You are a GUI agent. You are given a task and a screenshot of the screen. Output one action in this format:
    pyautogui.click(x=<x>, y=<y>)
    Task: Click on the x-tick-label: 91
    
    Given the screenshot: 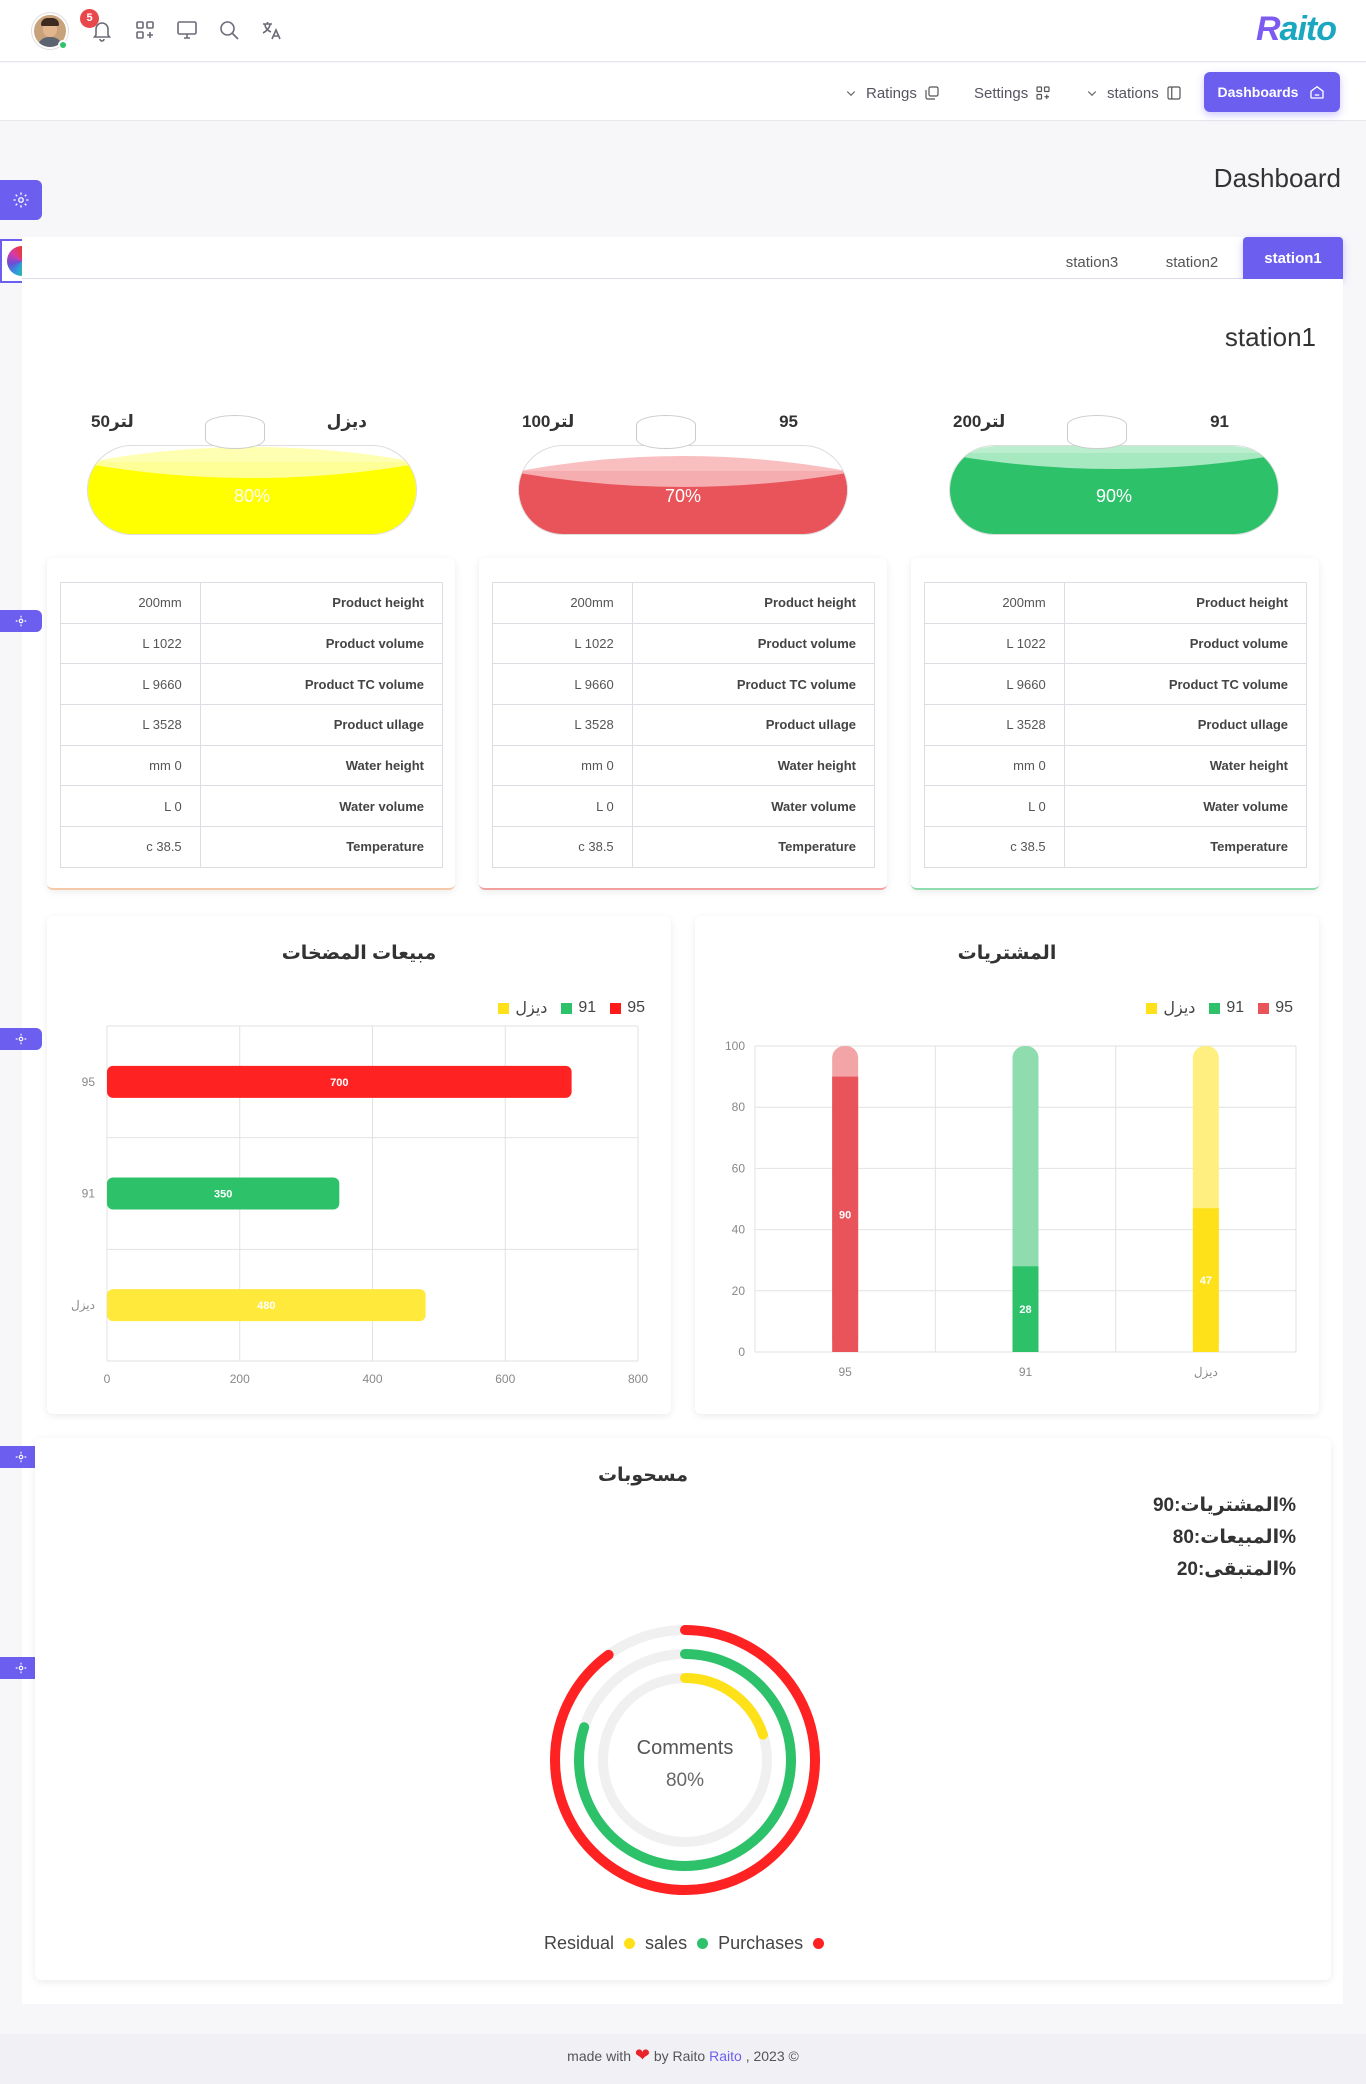 What is the action you would take?
    pyautogui.click(x=1026, y=1372)
    